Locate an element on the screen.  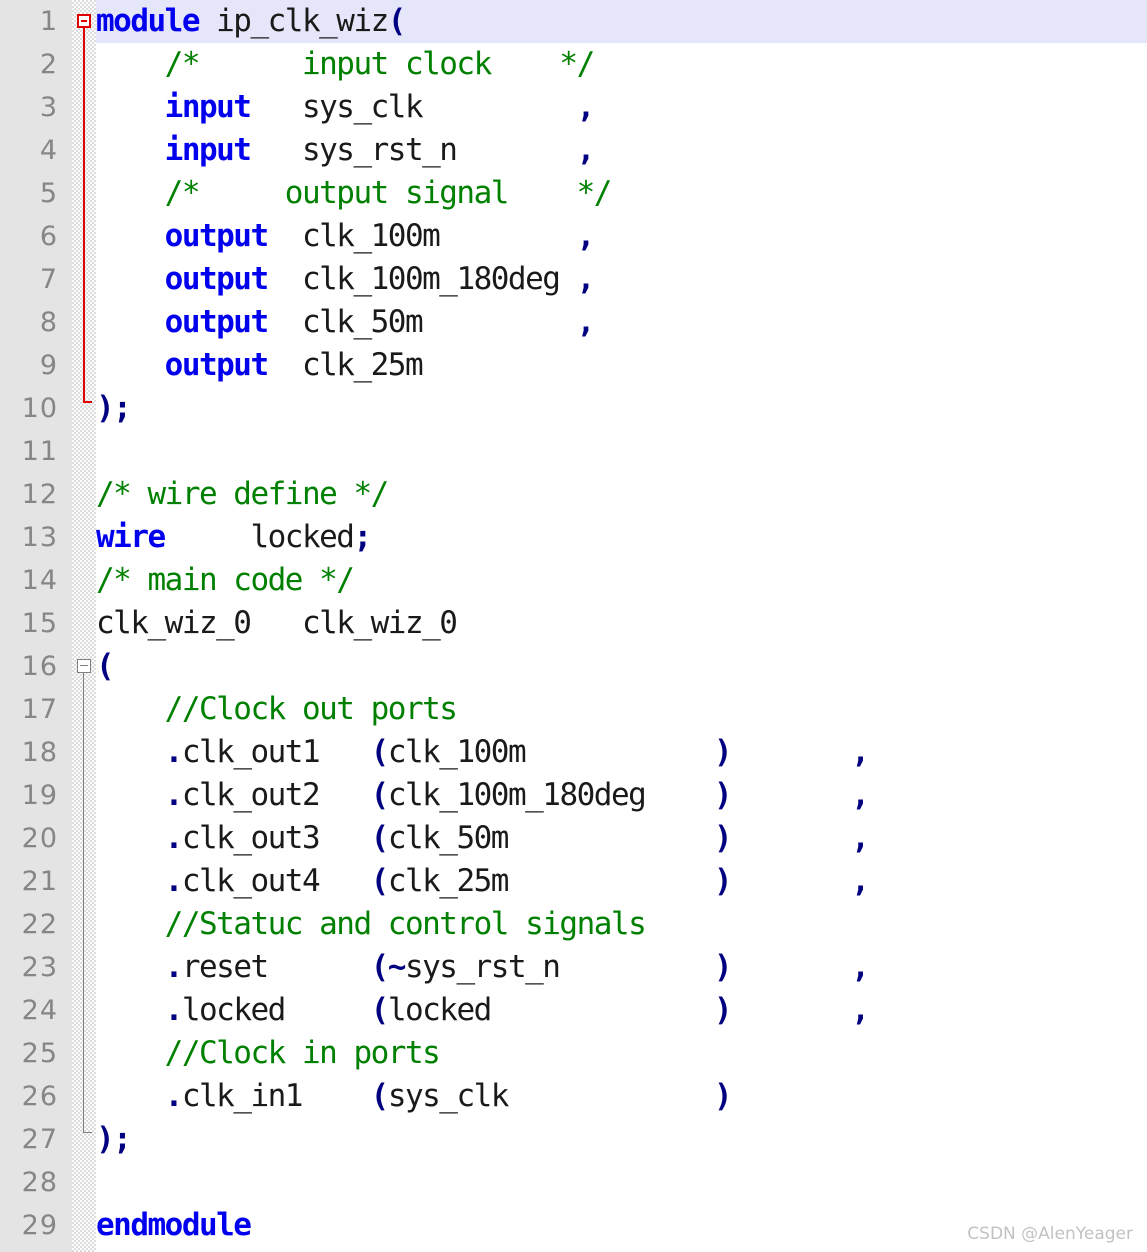
code-line: .locked (locked ) , is located at coordinates (483, 1010).